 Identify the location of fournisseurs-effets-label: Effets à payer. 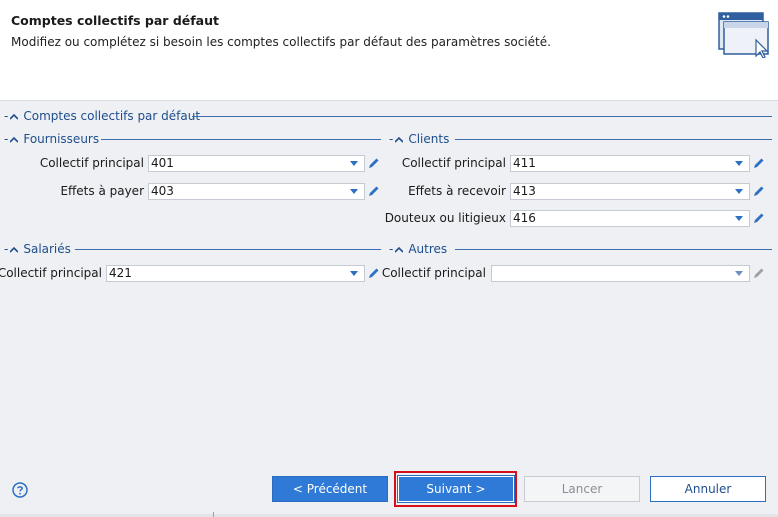
(102, 191).